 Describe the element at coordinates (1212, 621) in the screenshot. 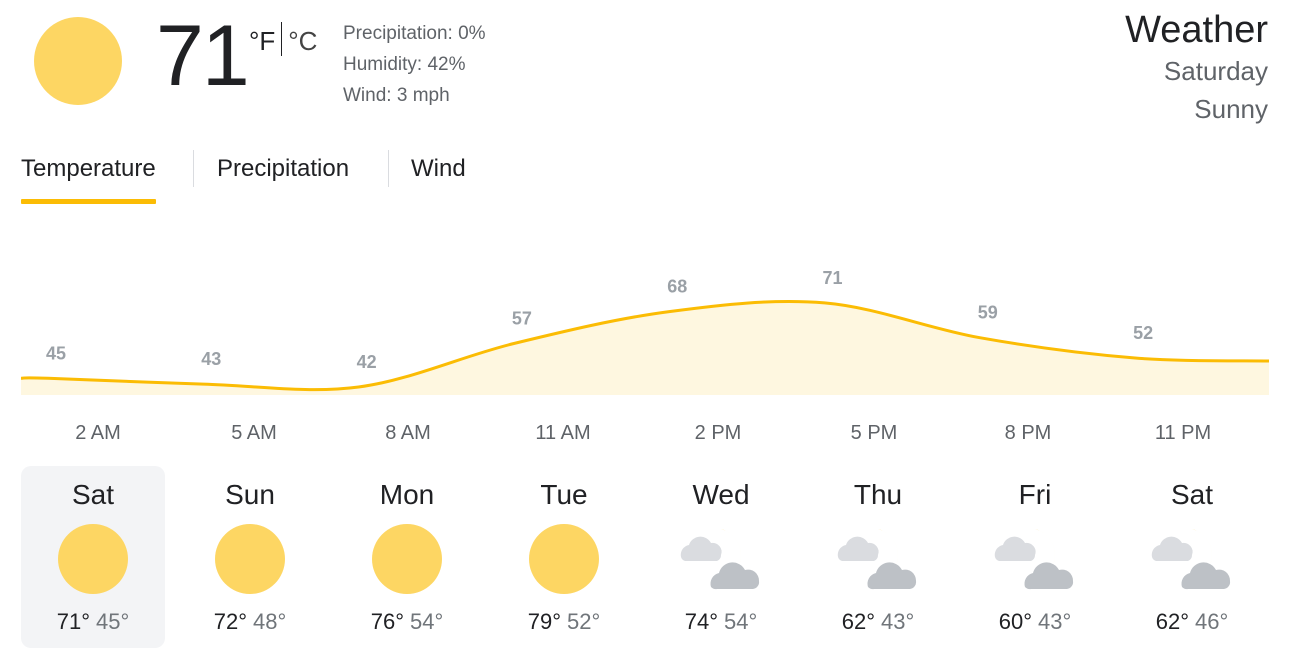

I see `low-temp: 46°` at that location.